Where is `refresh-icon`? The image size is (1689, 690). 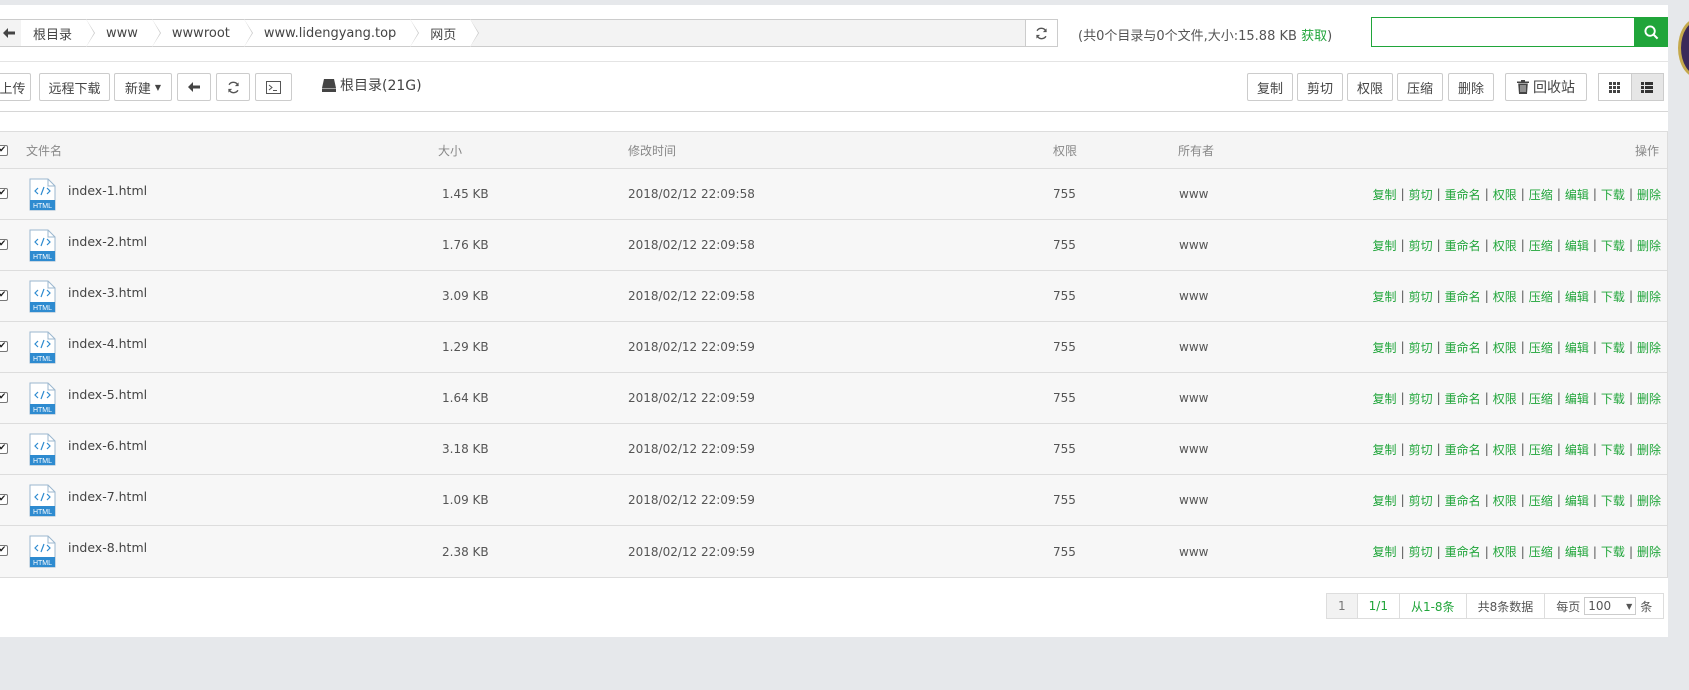 refresh-icon is located at coordinates (1041, 33).